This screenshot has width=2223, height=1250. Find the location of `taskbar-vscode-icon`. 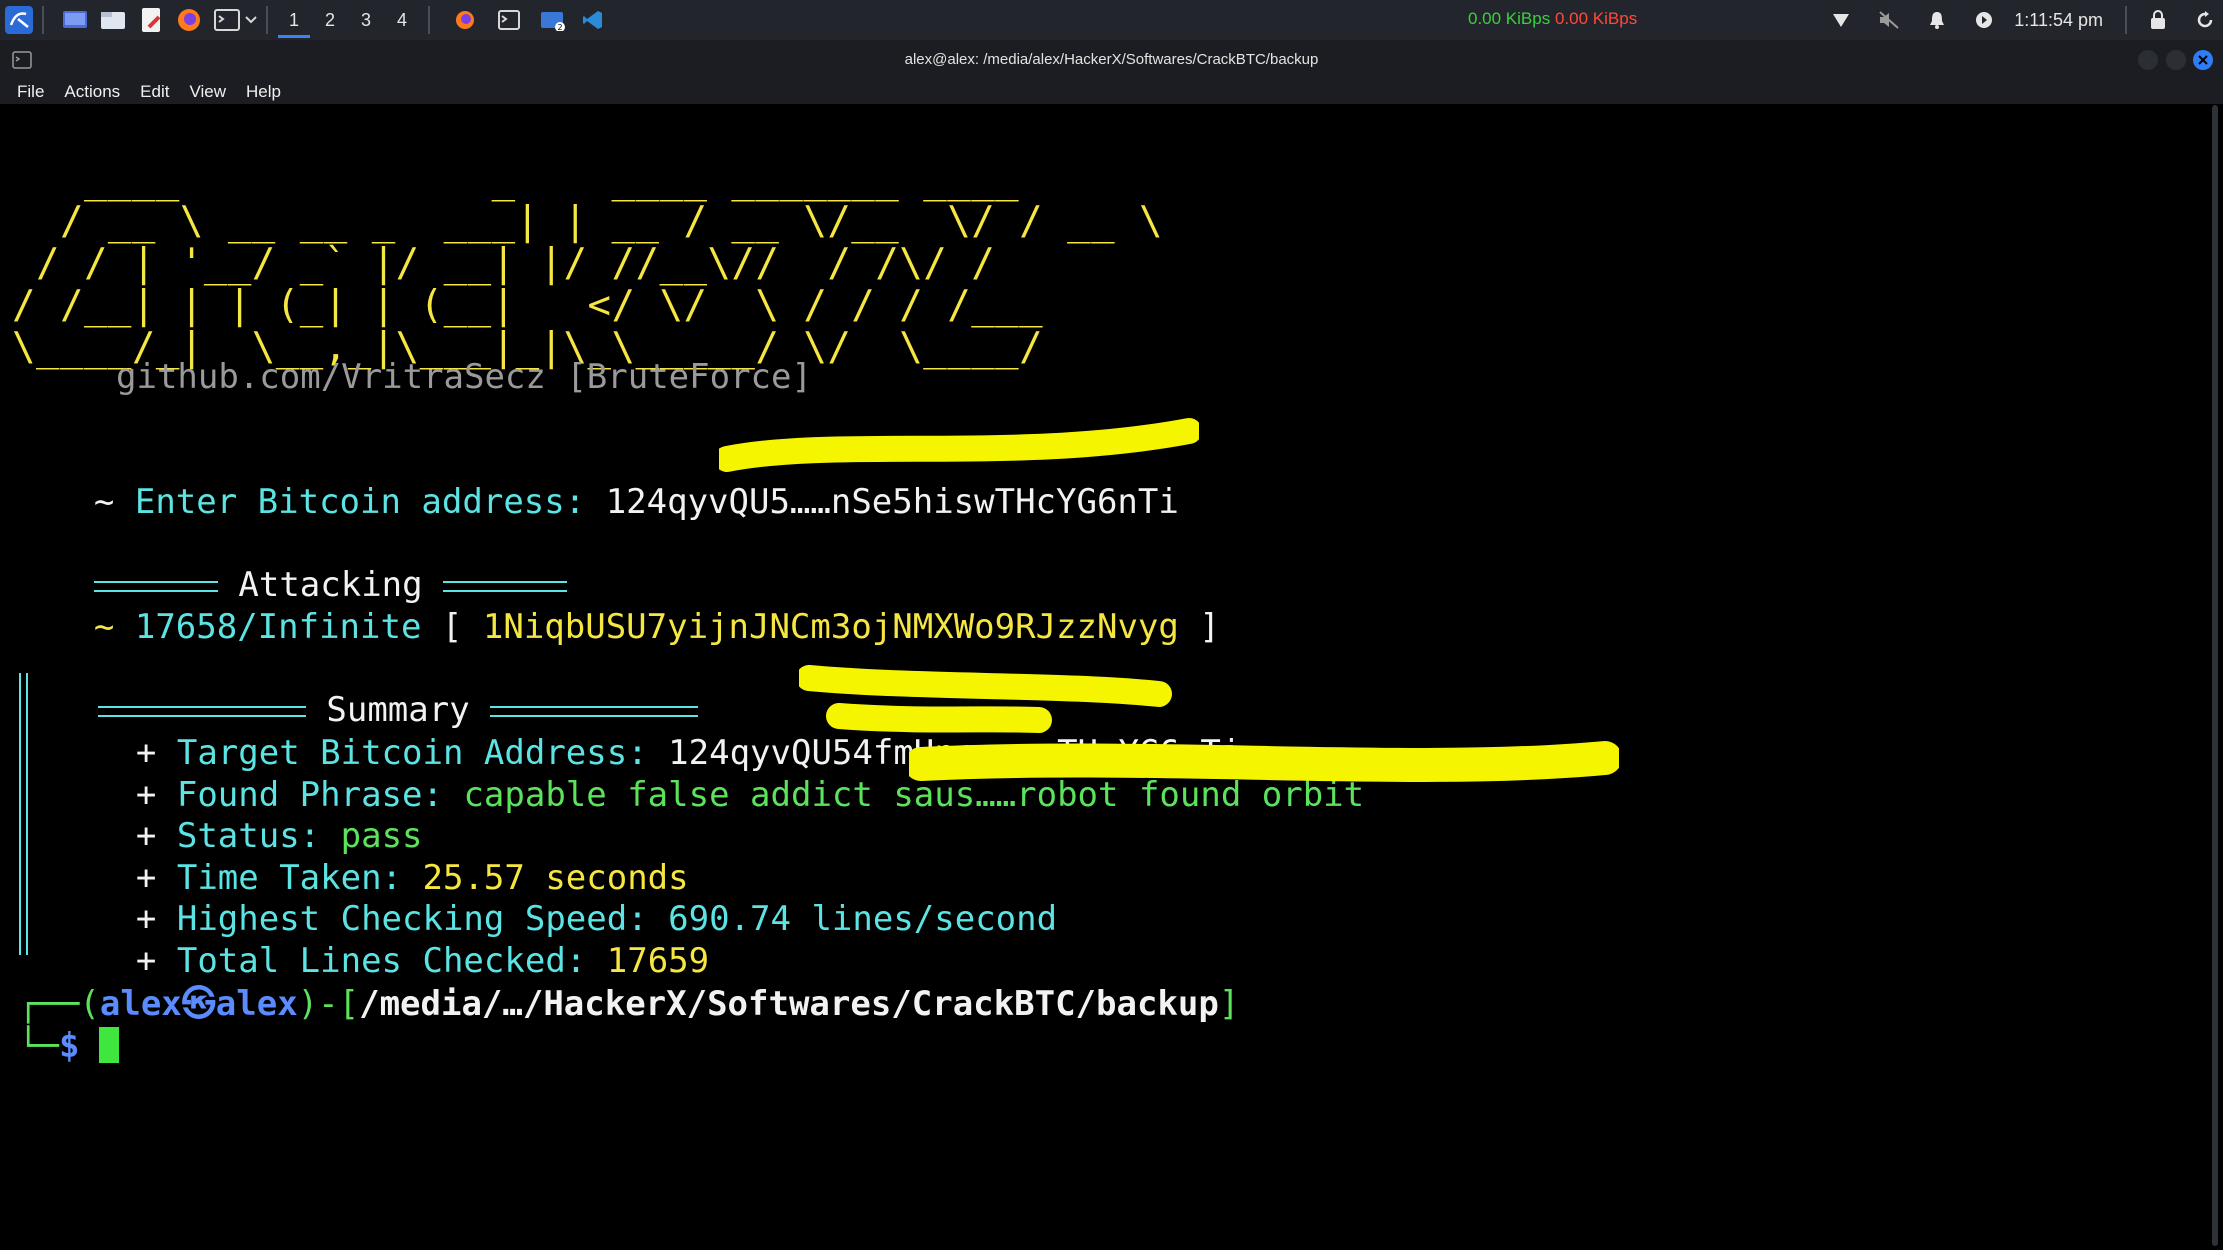

taskbar-vscode-icon is located at coordinates (593, 20).